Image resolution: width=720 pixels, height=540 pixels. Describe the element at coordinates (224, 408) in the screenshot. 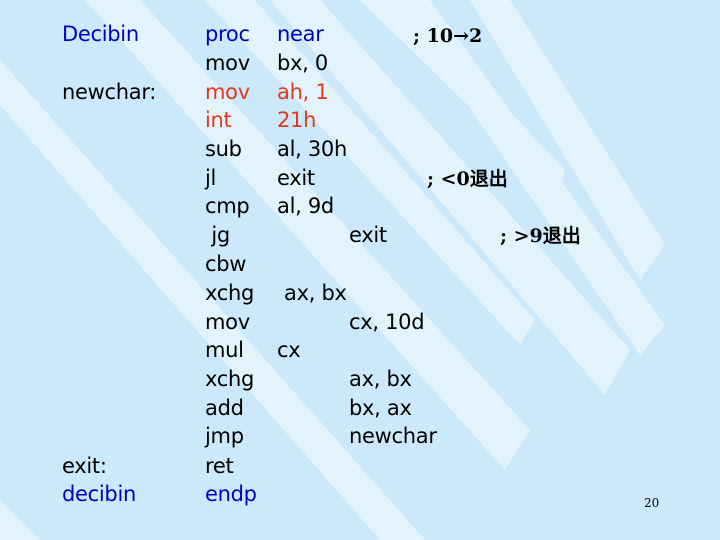

I see `code-op: add` at that location.